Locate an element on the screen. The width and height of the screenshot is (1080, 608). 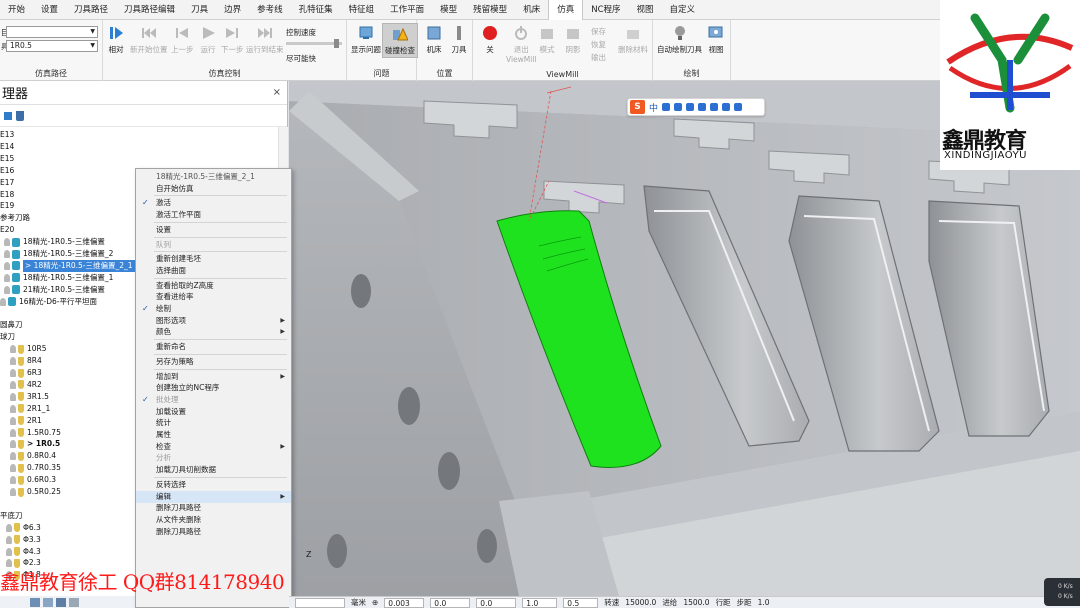
context-menu-item: 绘制 ✓ is located at coordinates (213, 309).